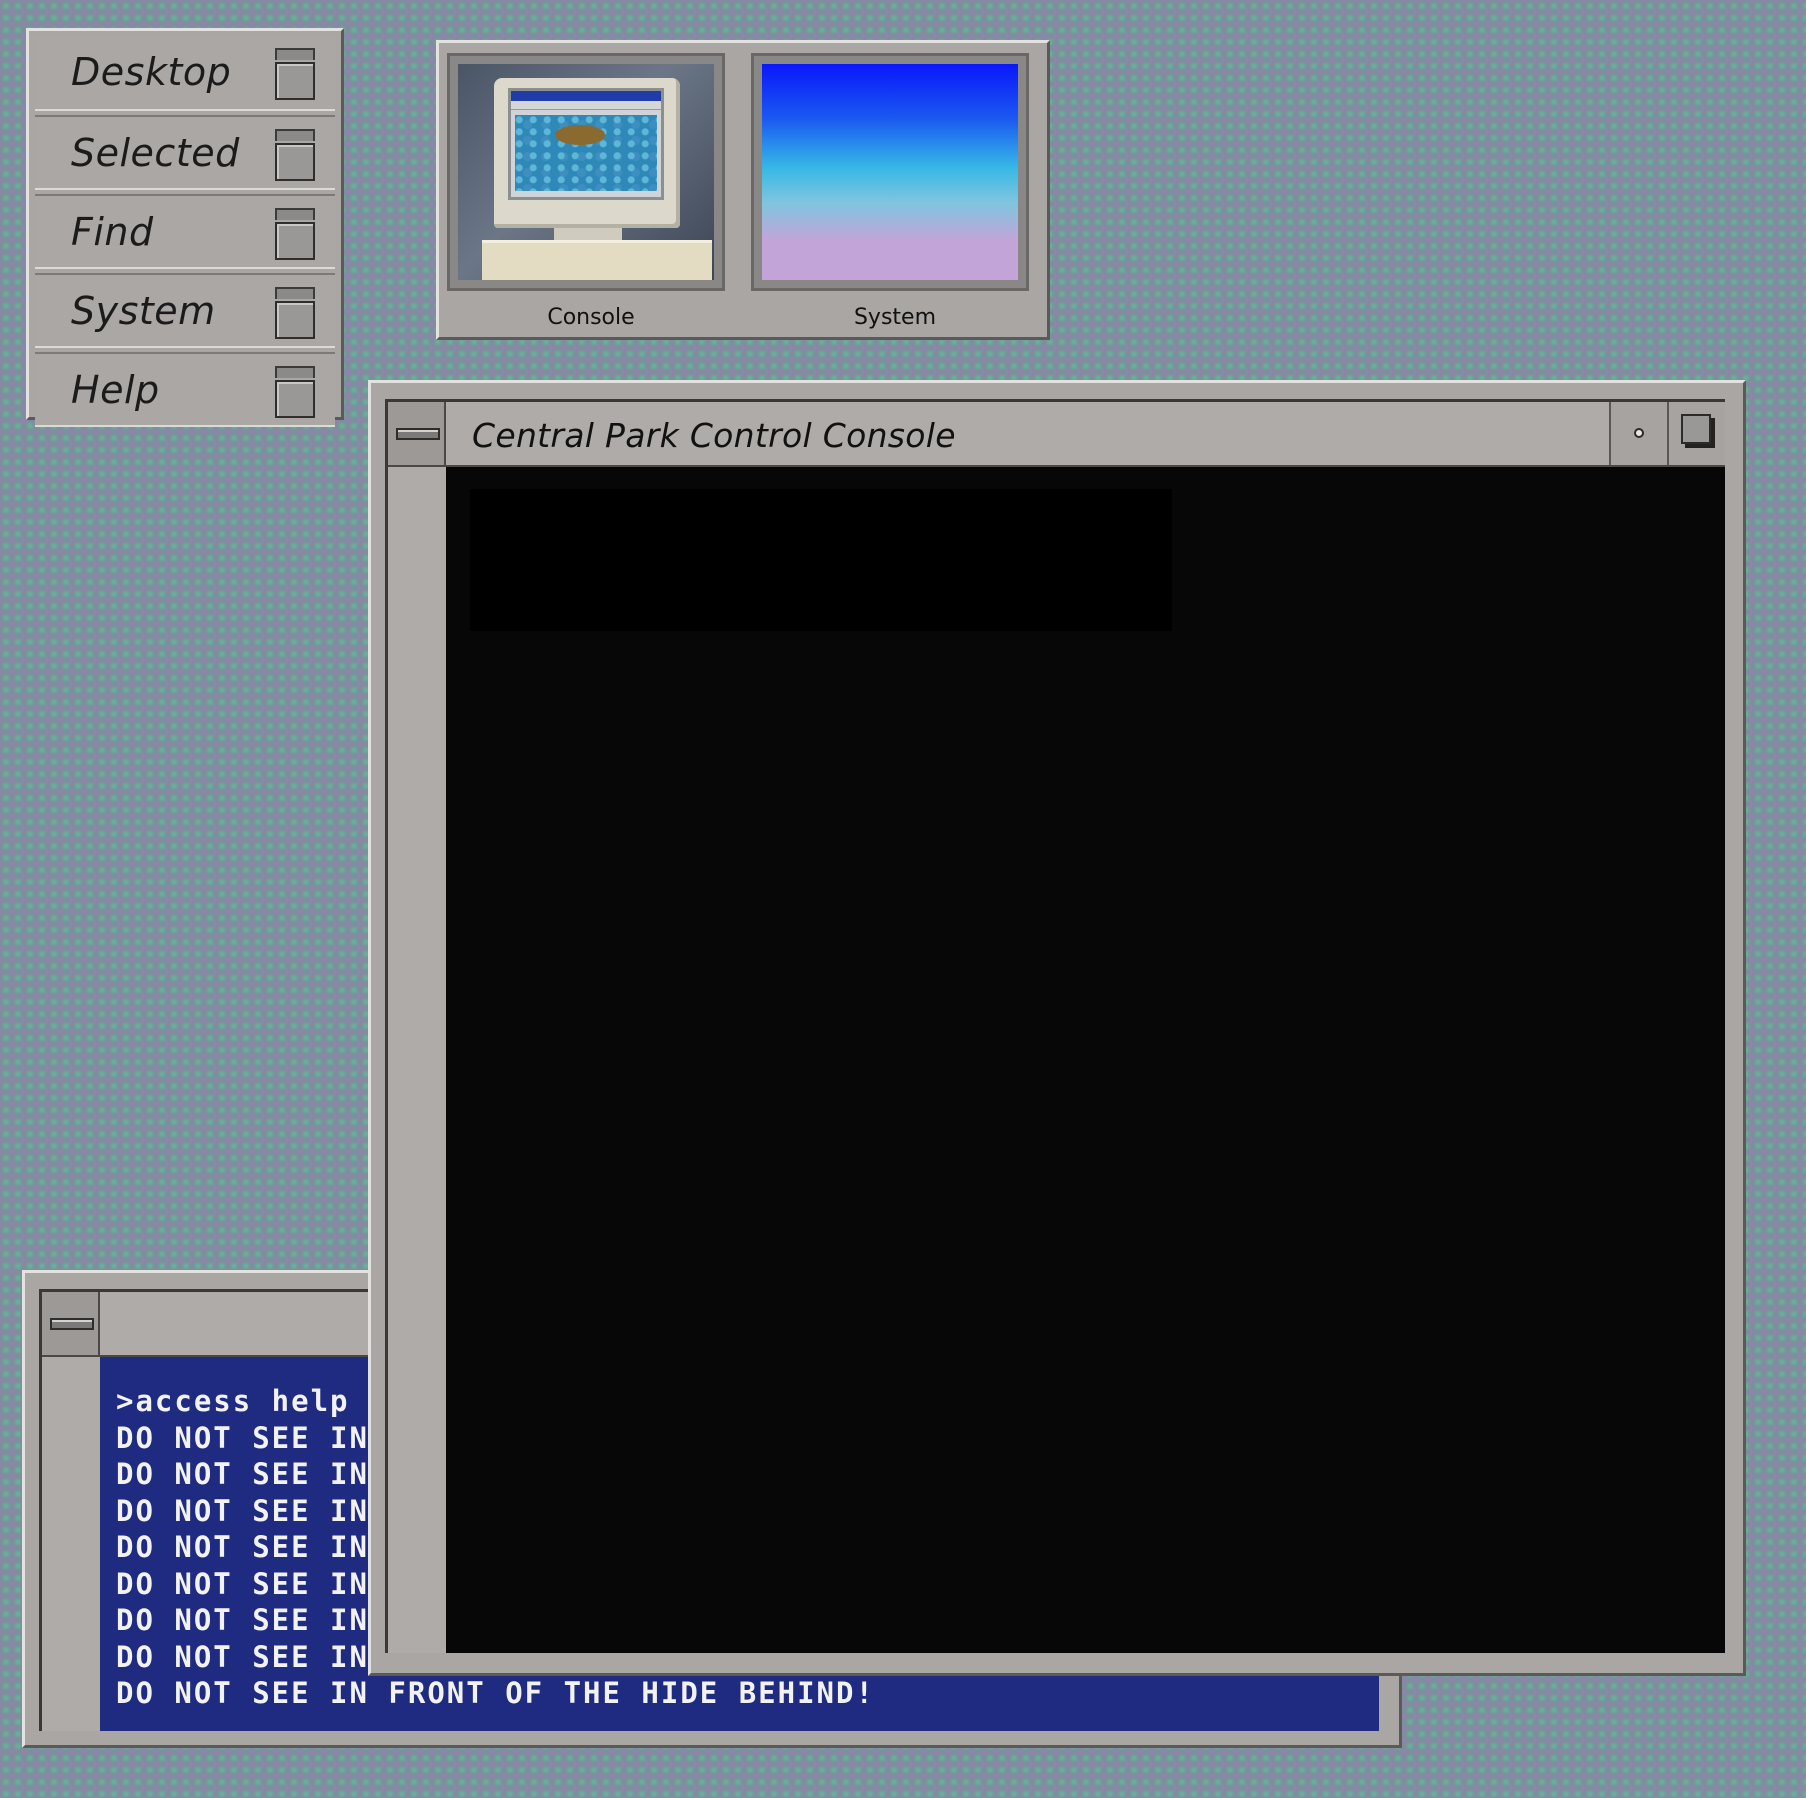  I want to click on terminal-output-line: DO NOT SEE IN FRONT OF THE HIDE BEHIND!, so click(495, 1693).